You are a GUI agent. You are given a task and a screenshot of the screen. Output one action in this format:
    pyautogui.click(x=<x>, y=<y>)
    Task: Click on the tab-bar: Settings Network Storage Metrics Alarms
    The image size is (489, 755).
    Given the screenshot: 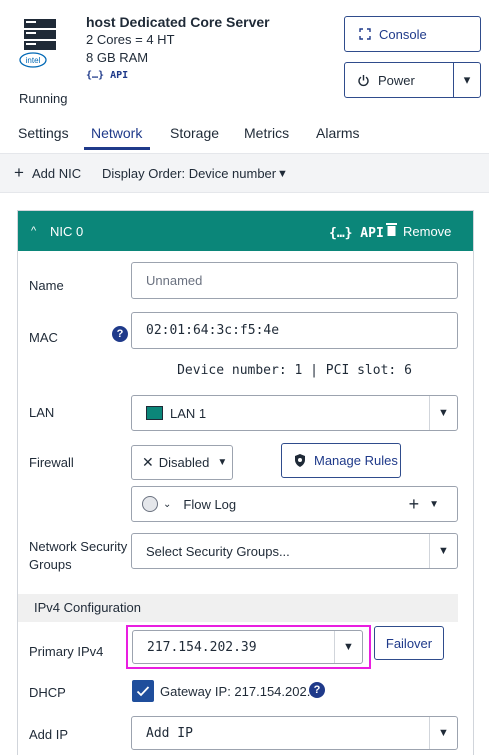 What is the action you would take?
    pyautogui.click(x=244, y=134)
    